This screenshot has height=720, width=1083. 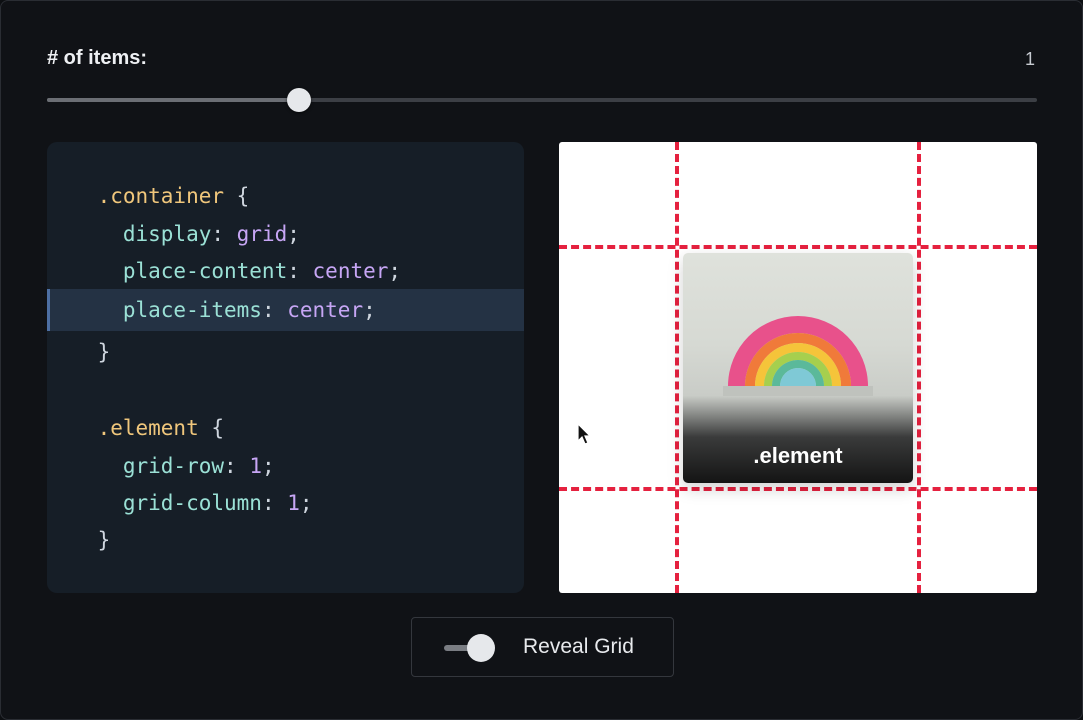 I want to click on items-label: # of items:, so click(x=97, y=58).